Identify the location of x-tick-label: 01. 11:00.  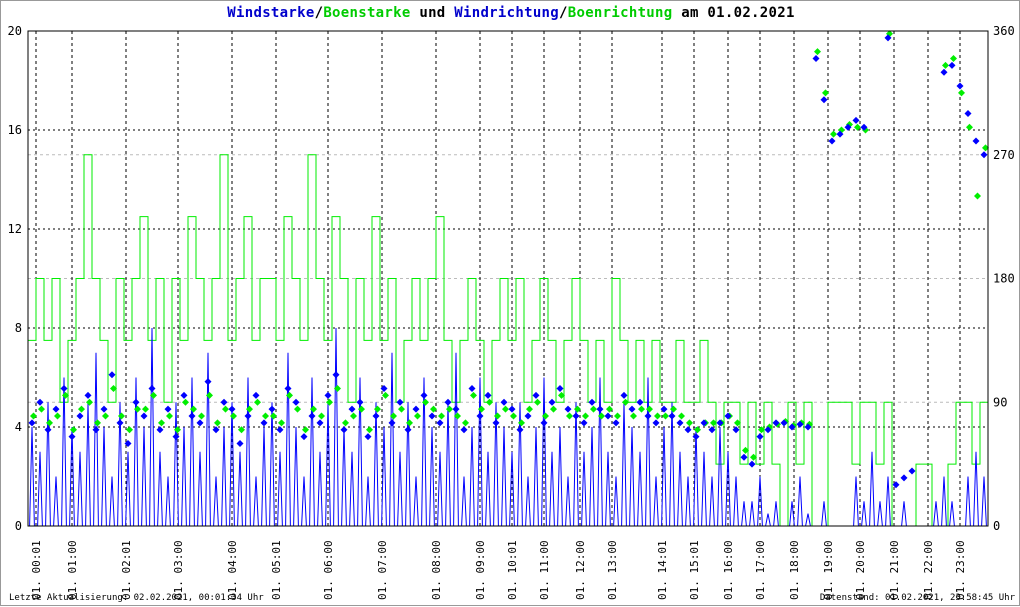
(544, 570).